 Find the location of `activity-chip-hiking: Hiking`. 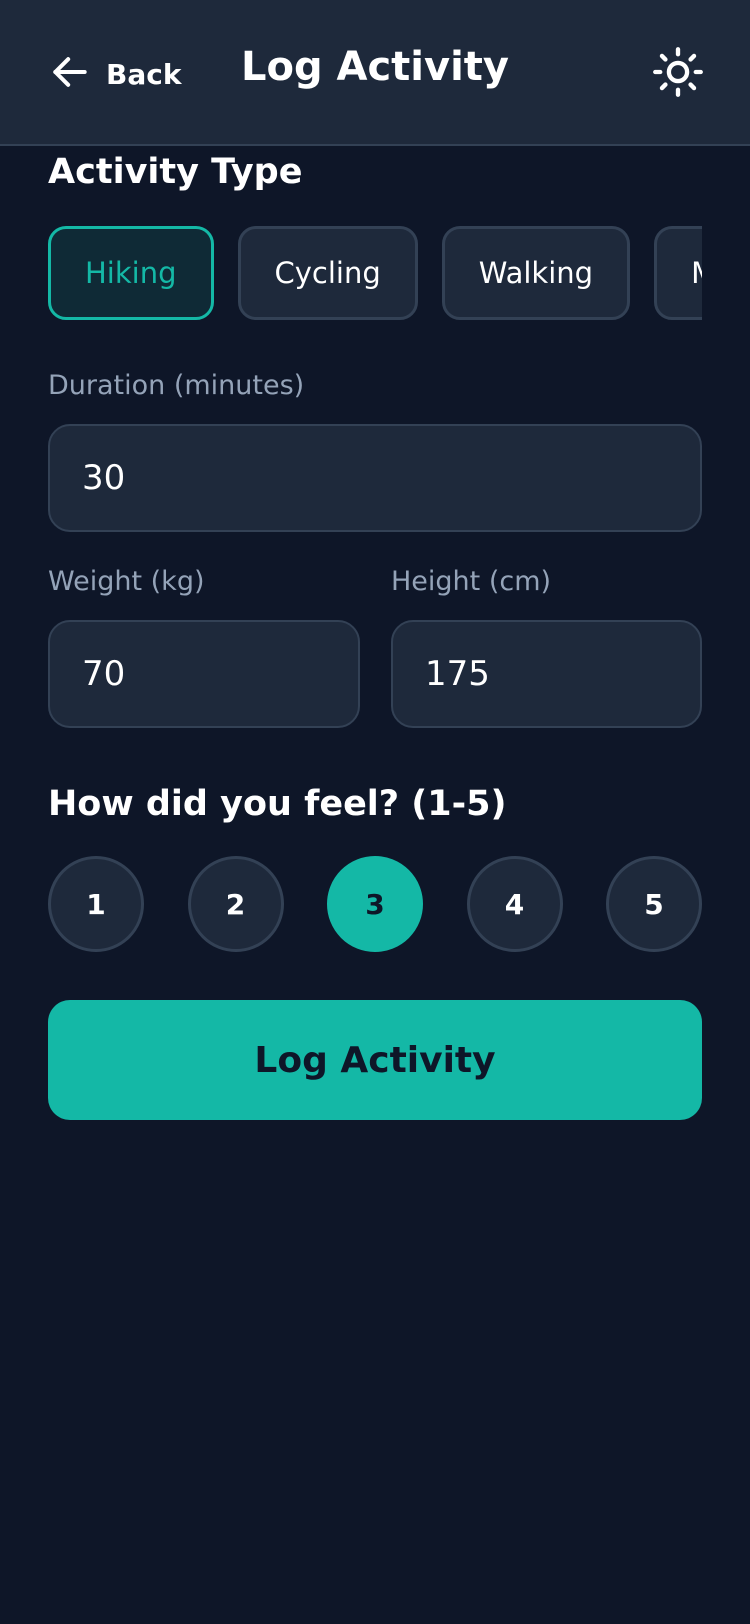

activity-chip-hiking: Hiking is located at coordinates (131, 273).